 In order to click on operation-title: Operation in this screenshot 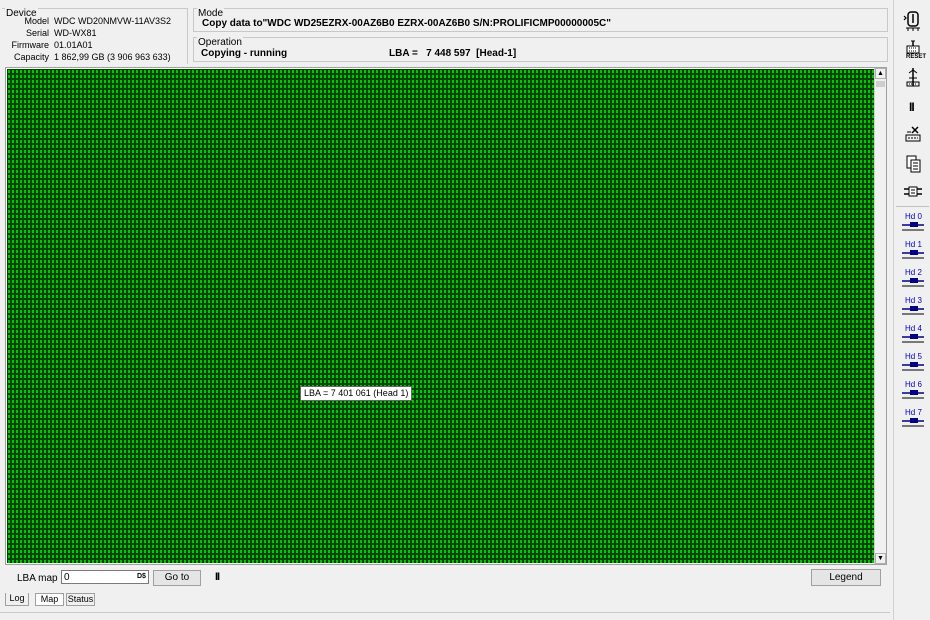, I will do `click(220, 42)`.